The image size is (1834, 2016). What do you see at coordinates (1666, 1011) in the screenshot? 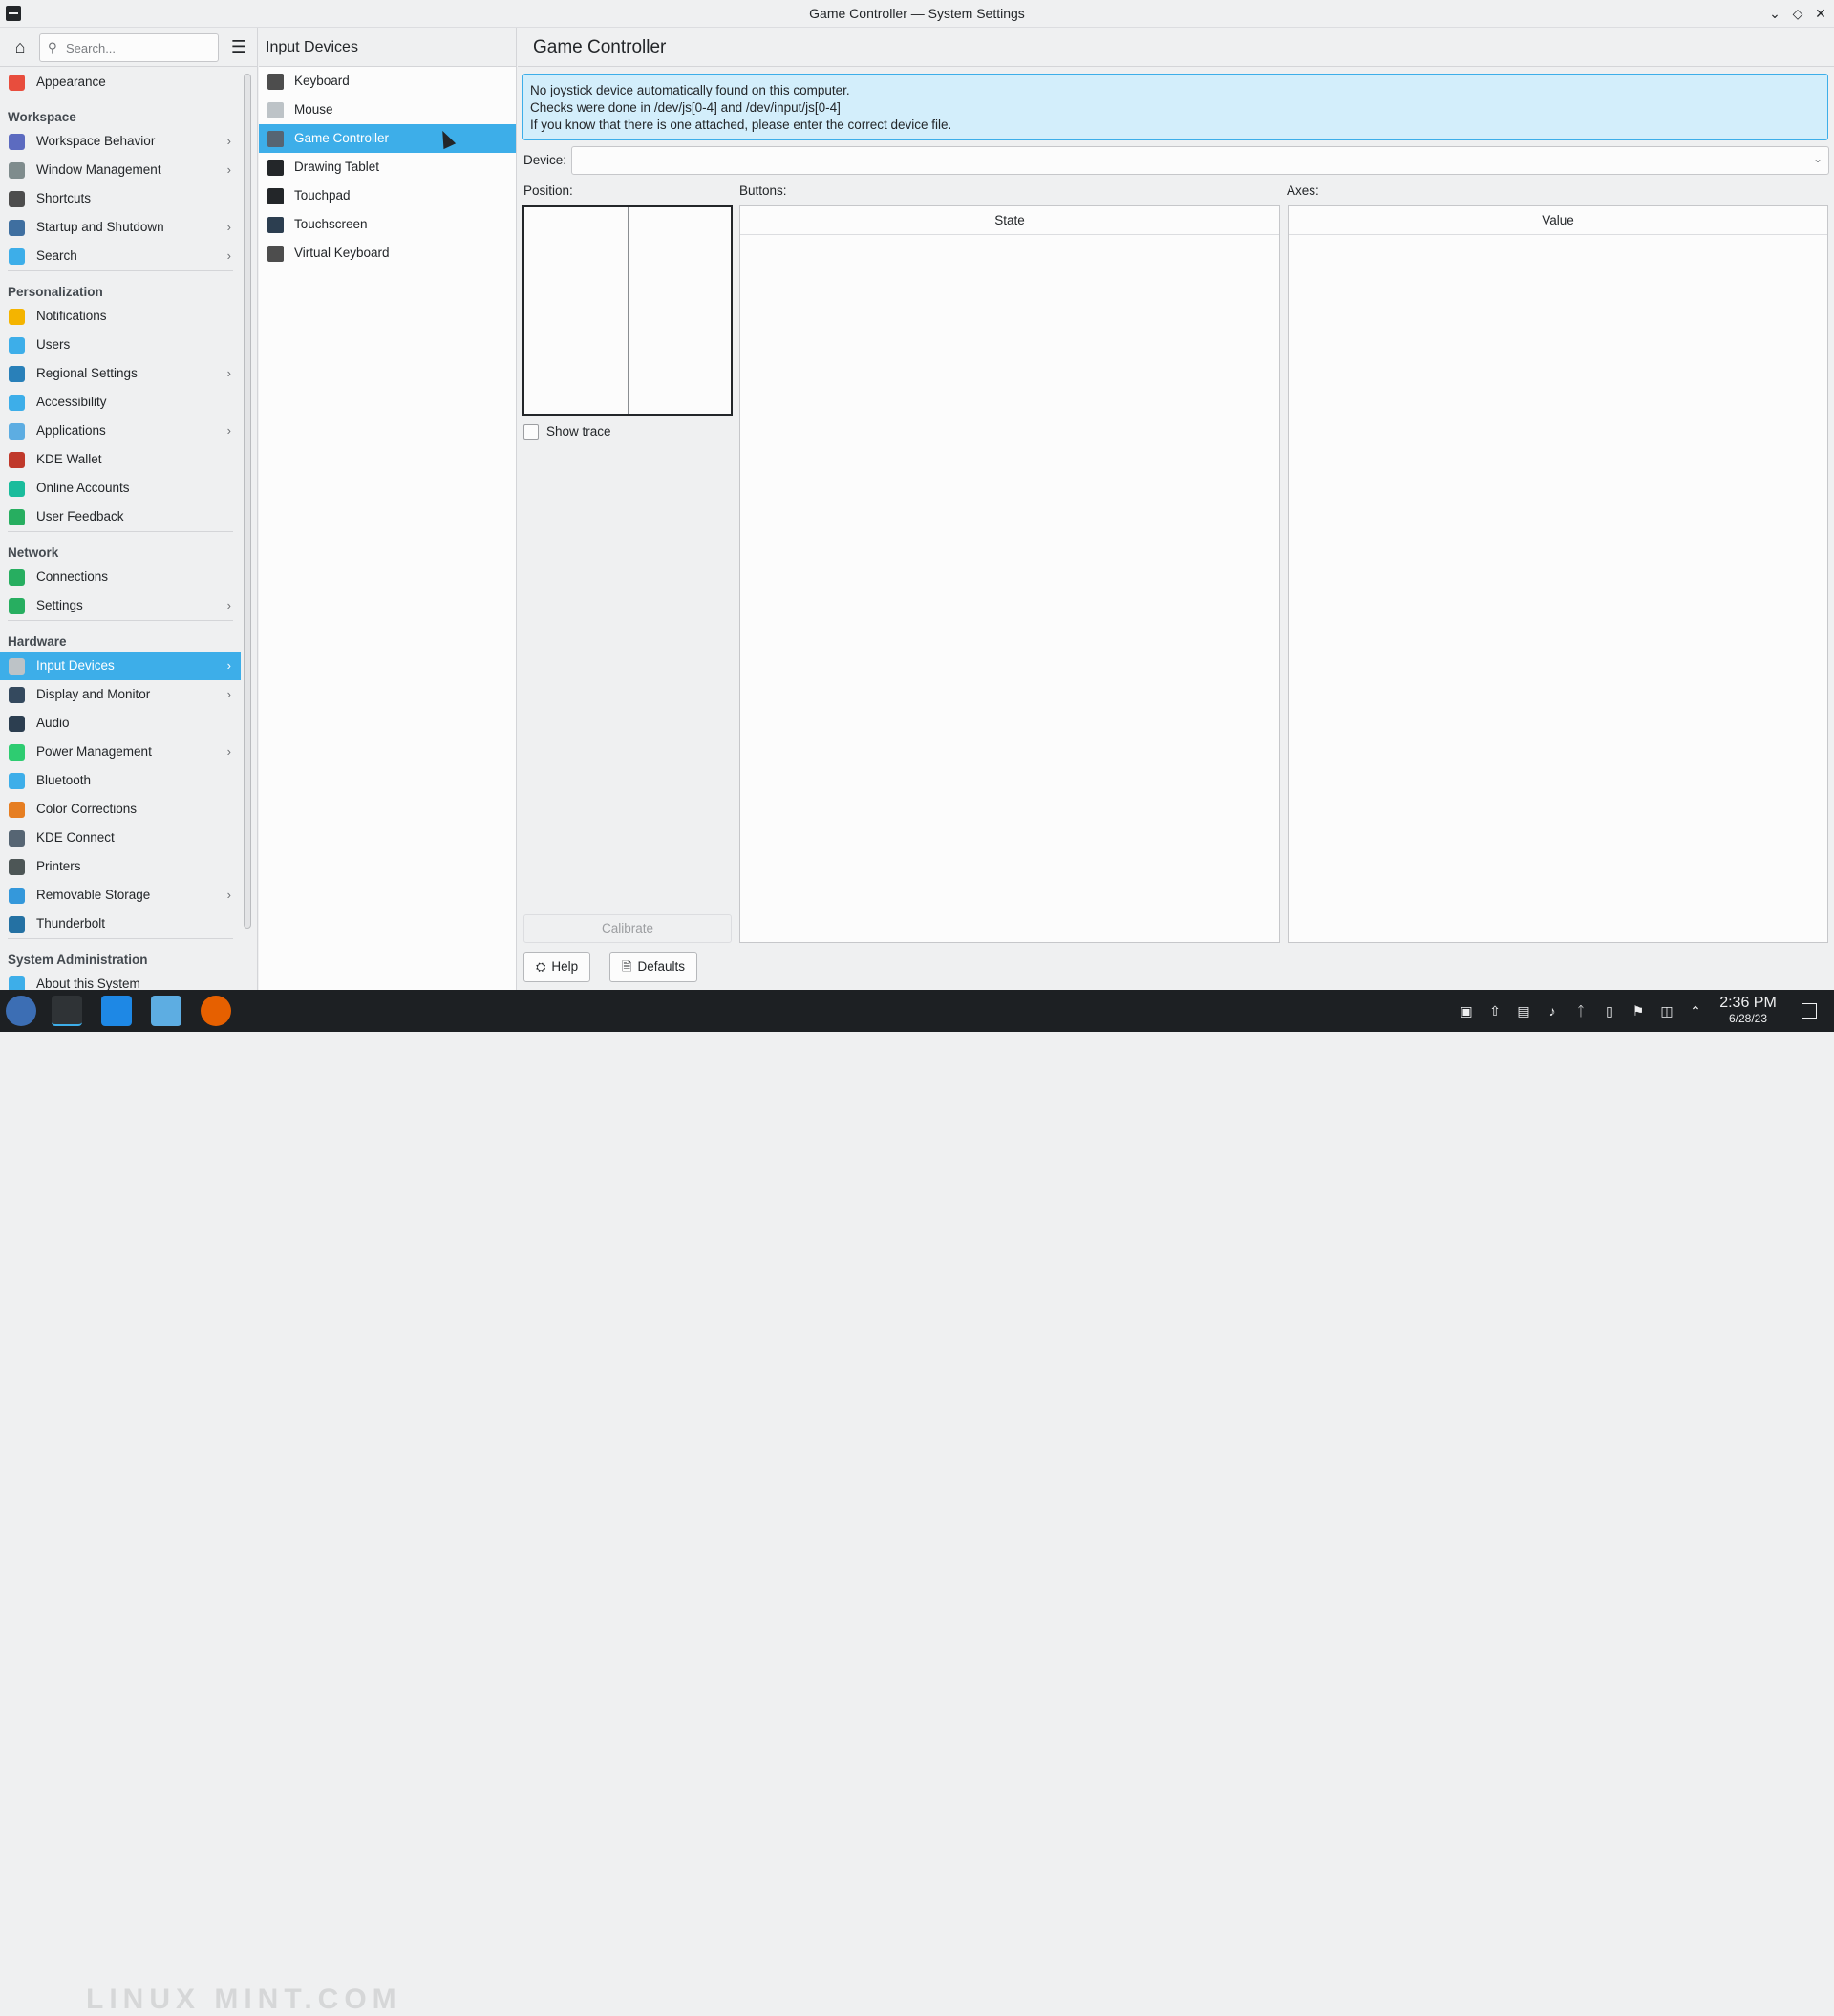
I see `network-tray-icon: ◫` at bounding box center [1666, 1011].